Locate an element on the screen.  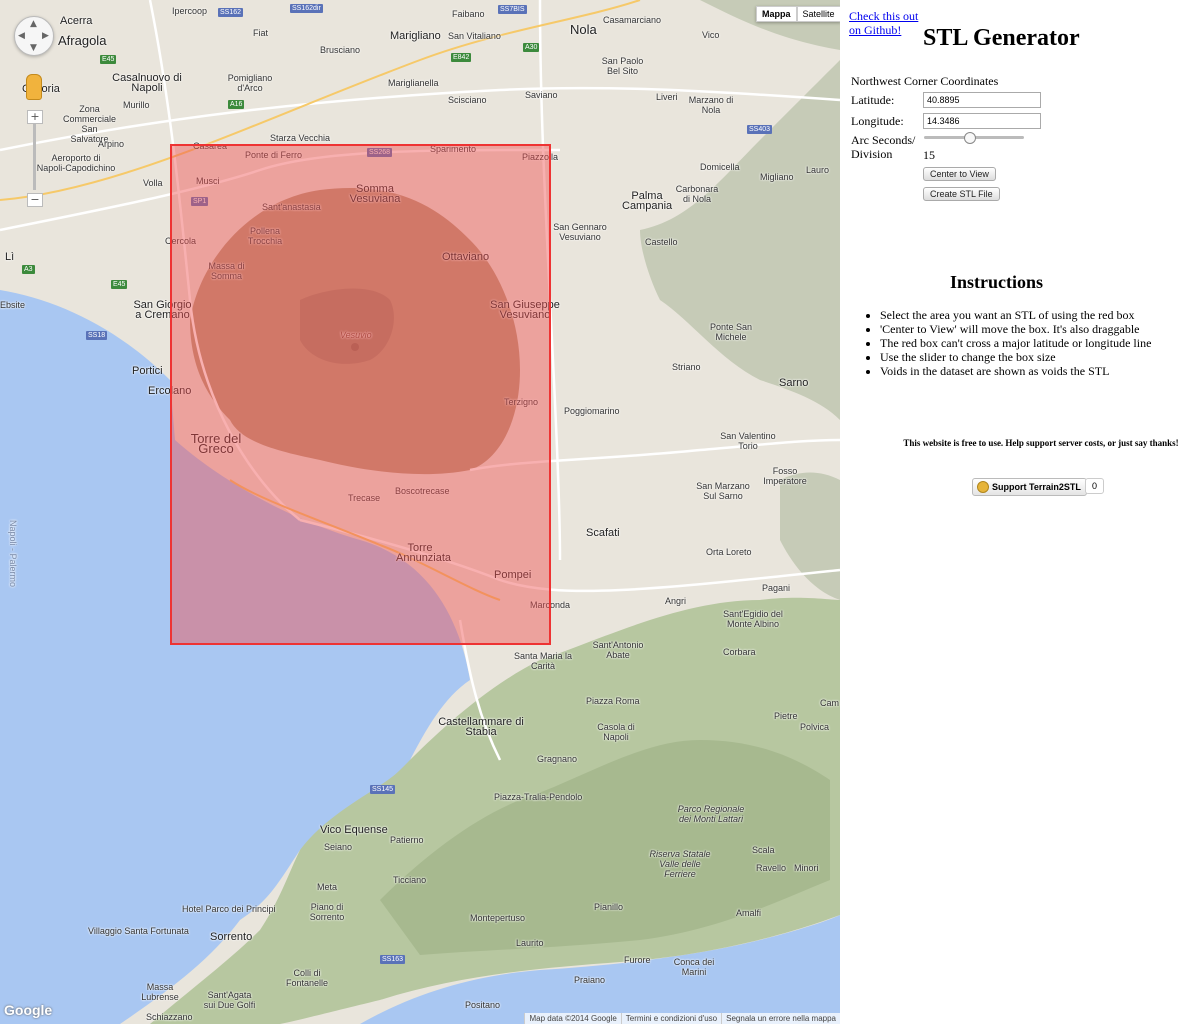
map-place-label: Fiat is located at coordinates (261, 33).